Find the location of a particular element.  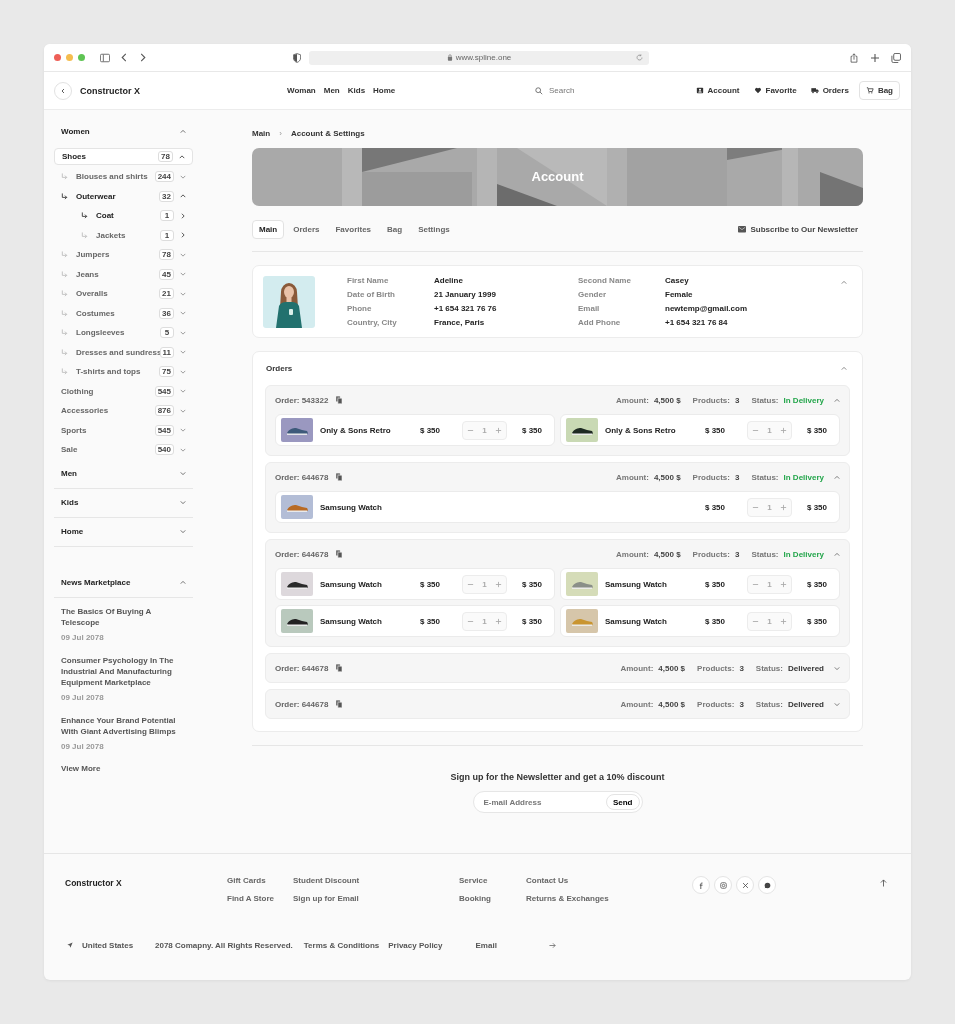

new-tab-icon is located at coordinates (875, 57).